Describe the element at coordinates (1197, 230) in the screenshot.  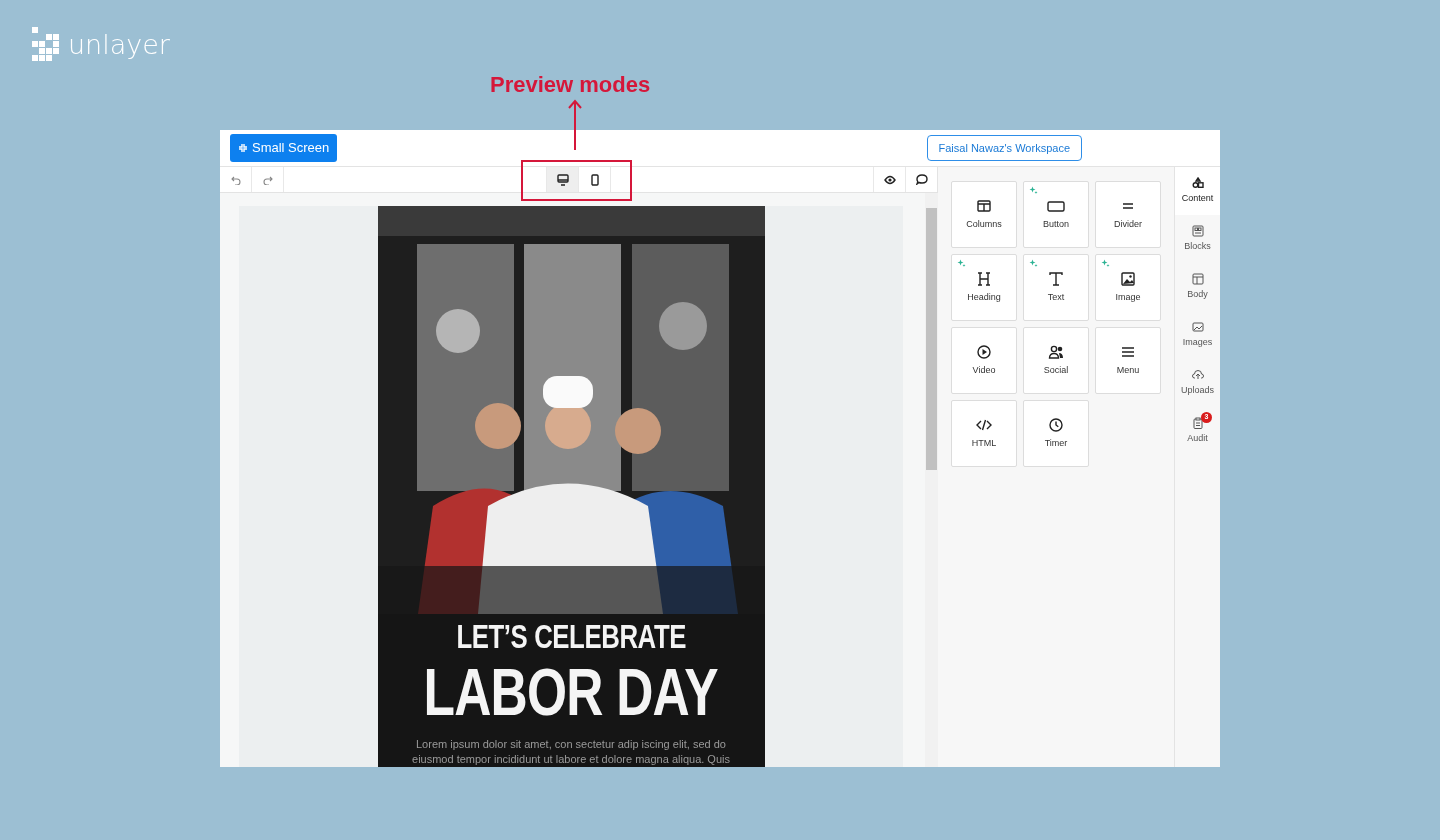
I see `blocks-icon` at that location.